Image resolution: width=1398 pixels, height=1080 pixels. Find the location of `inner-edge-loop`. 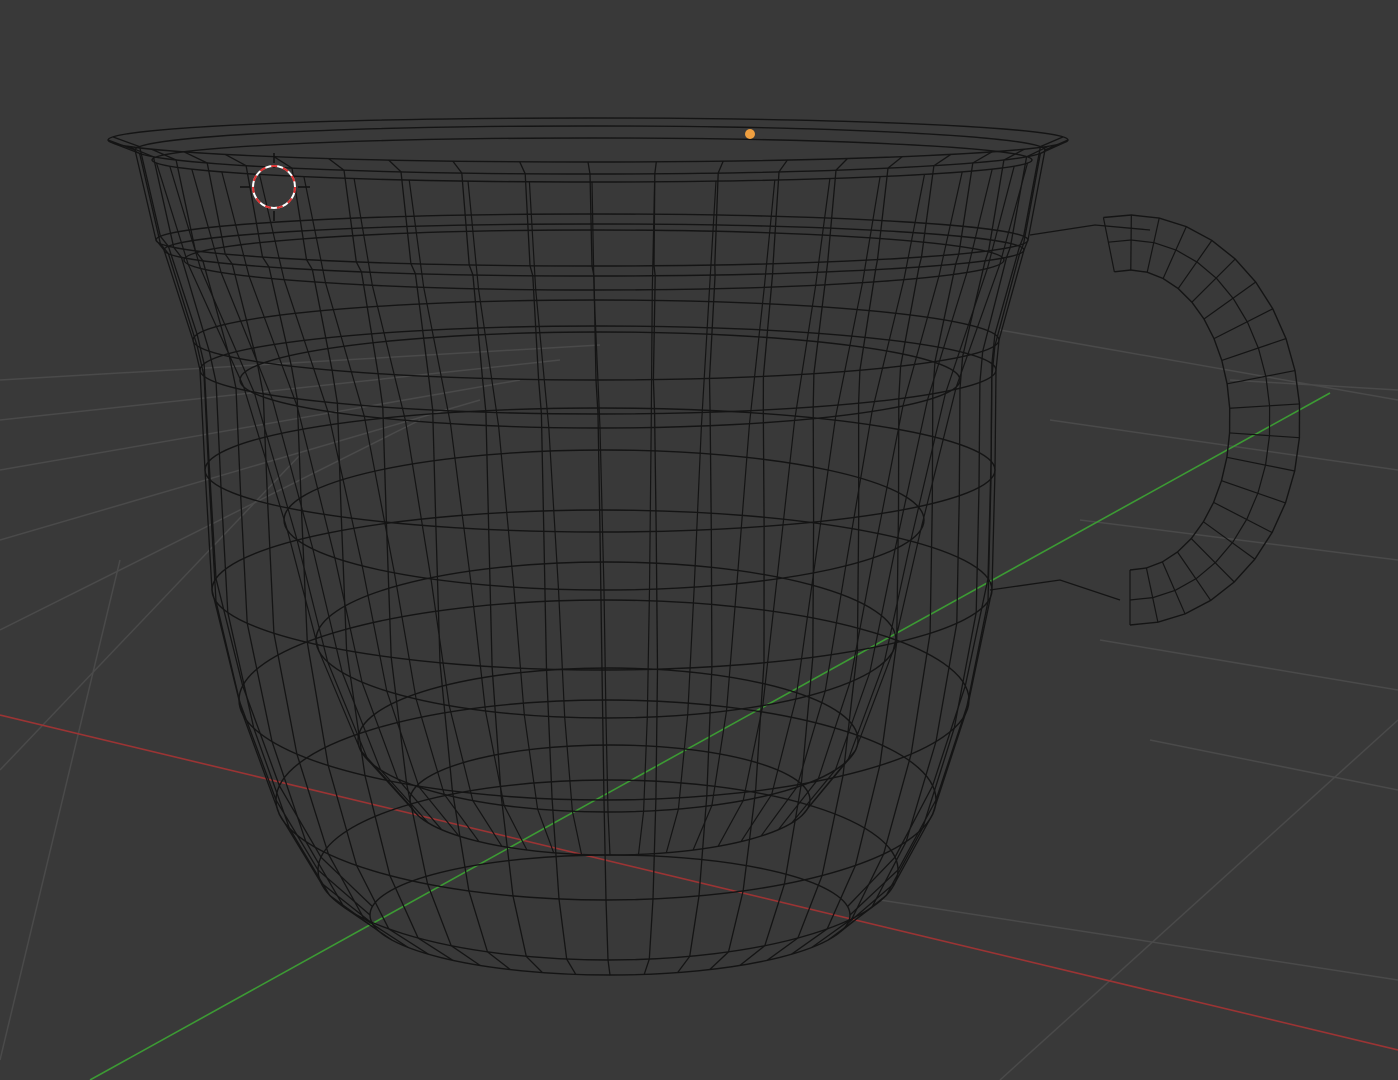

inner-edge-loop is located at coordinates (592, 160).